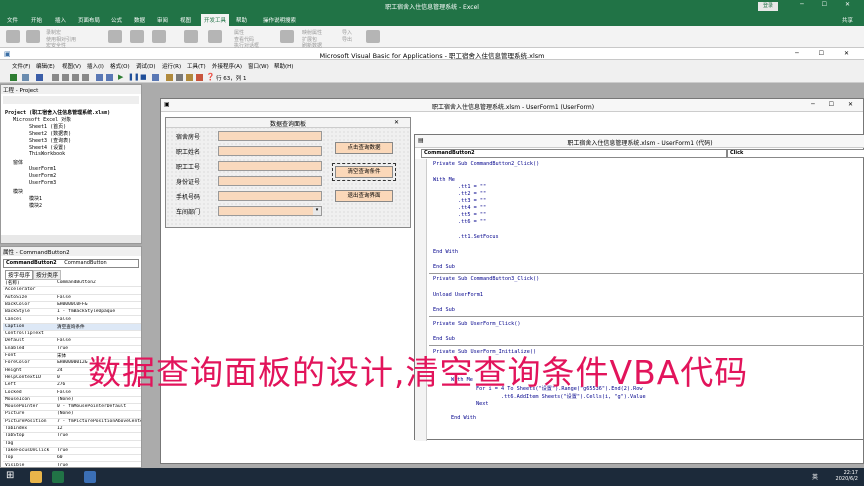 This screenshot has height=486, width=864. What do you see at coordinates (171, 66) in the screenshot?
I see `menu-run: 运行(R)` at bounding box center [171, 66].